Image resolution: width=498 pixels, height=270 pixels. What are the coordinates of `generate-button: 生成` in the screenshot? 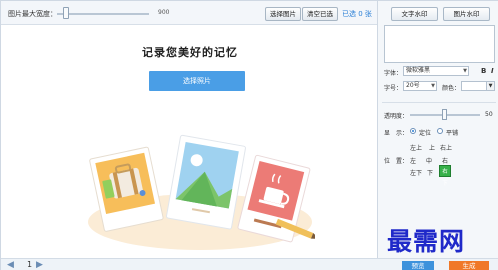 It's located at (469, 265).